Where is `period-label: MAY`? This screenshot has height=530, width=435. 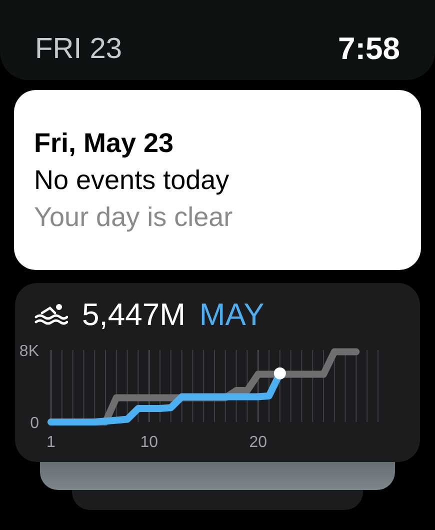 period-label: MAY is located at coordinates (231, 314).